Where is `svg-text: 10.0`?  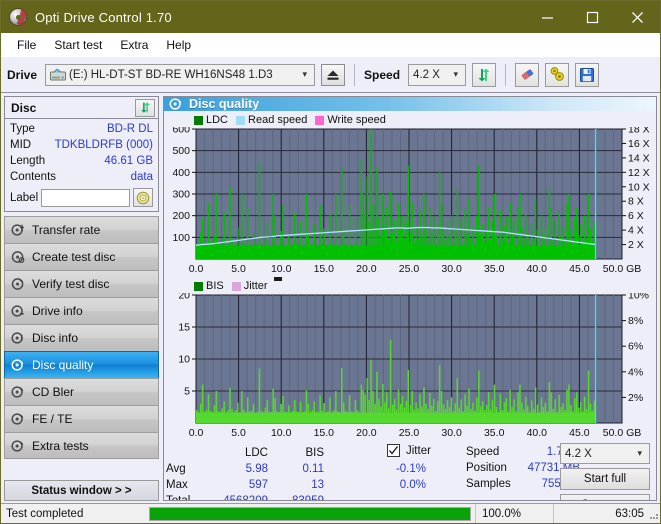
svg-text: 10.0 is located at coordinates (281, 433).